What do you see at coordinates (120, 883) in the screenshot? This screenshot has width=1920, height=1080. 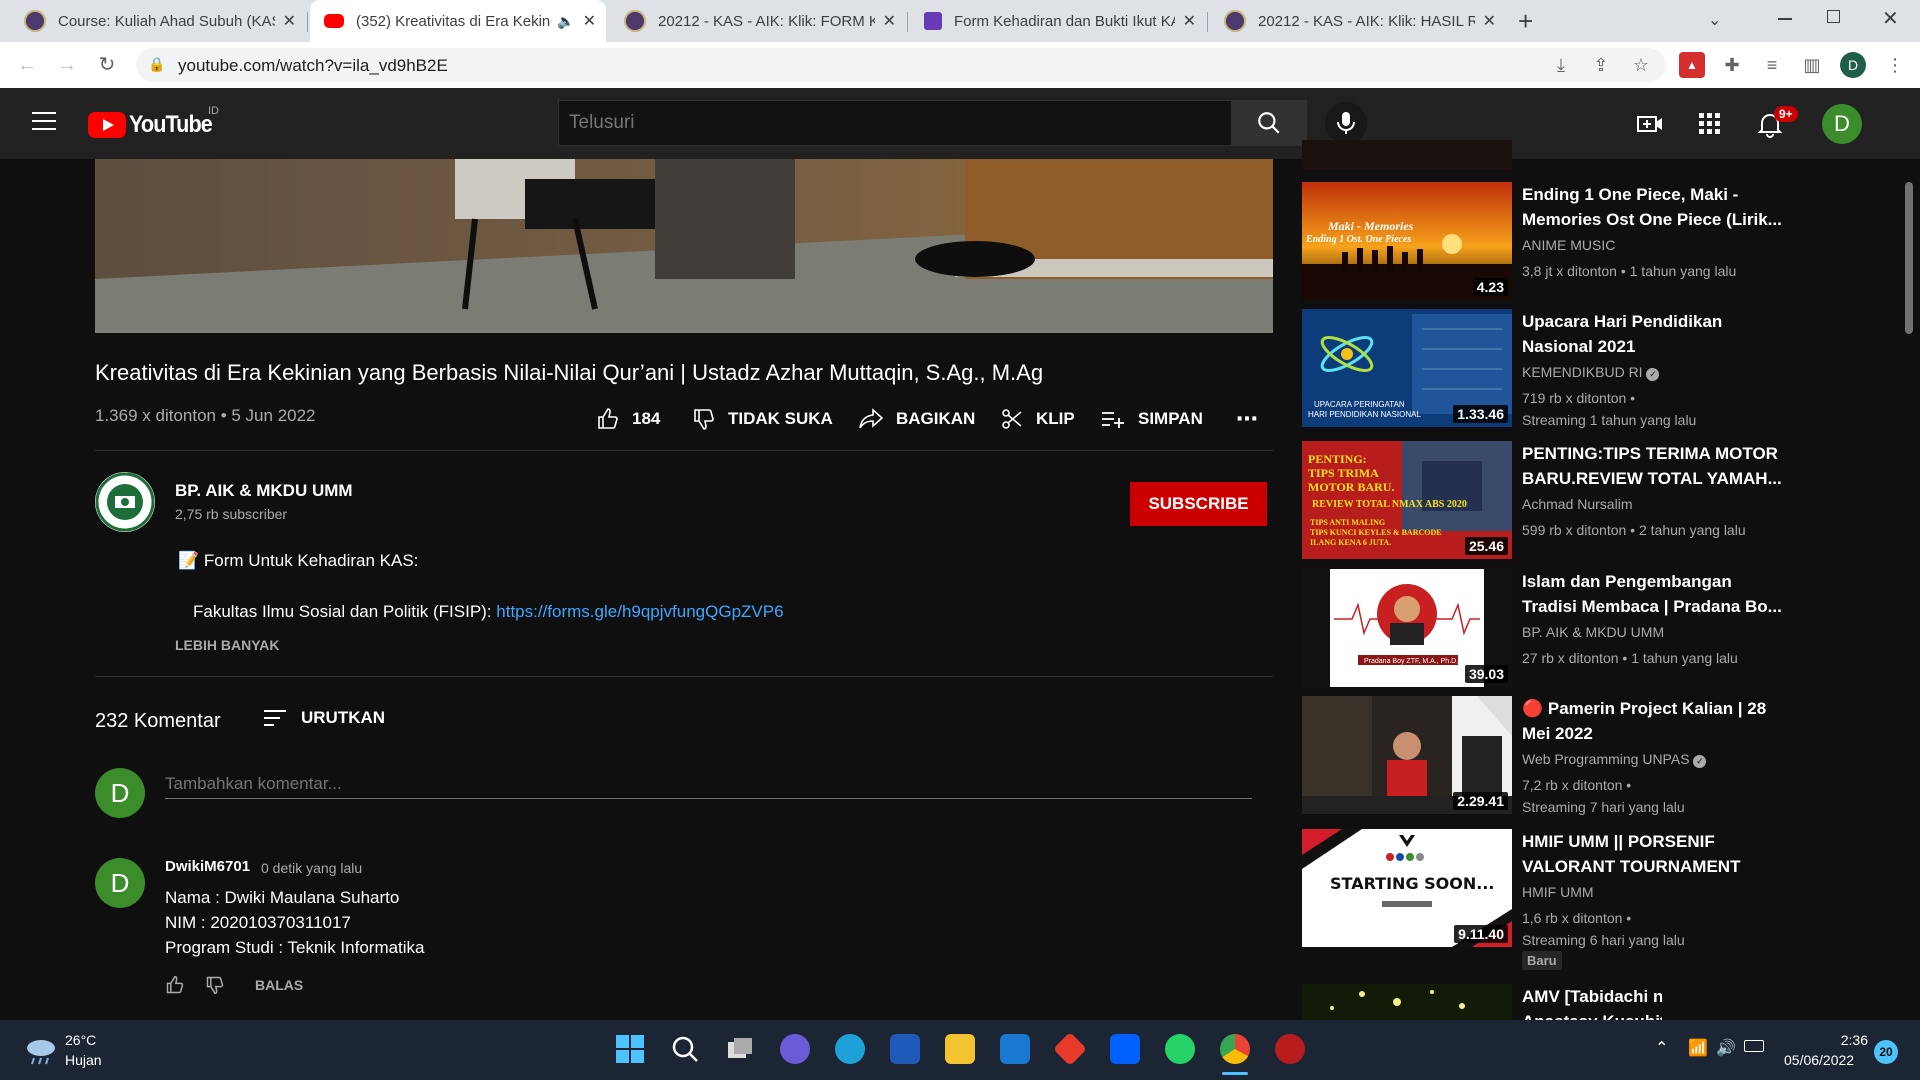 I see `comment-author-avatar: D` at bounding box center [120, 883].